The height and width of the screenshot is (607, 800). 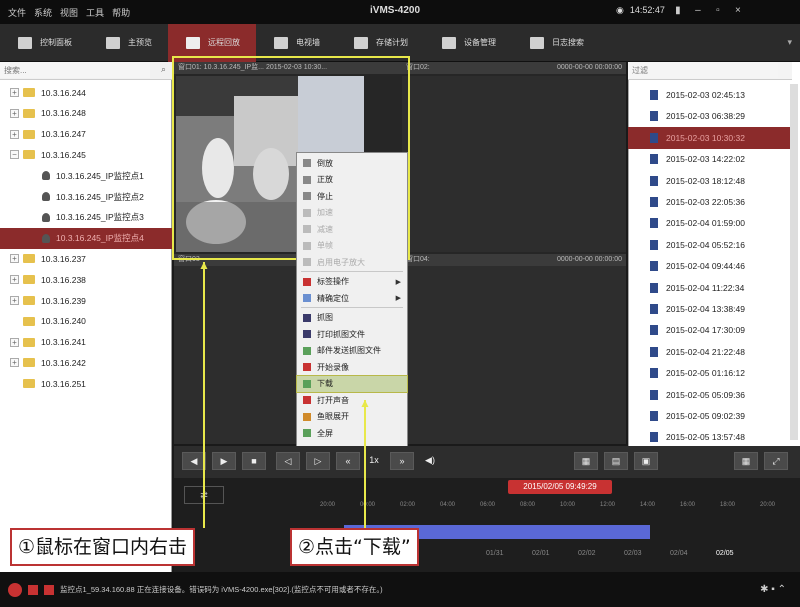 What do you see at coordinates (514, 355) in the screenshot?
I see `pane-4-area` at bounding box center [514, 355].